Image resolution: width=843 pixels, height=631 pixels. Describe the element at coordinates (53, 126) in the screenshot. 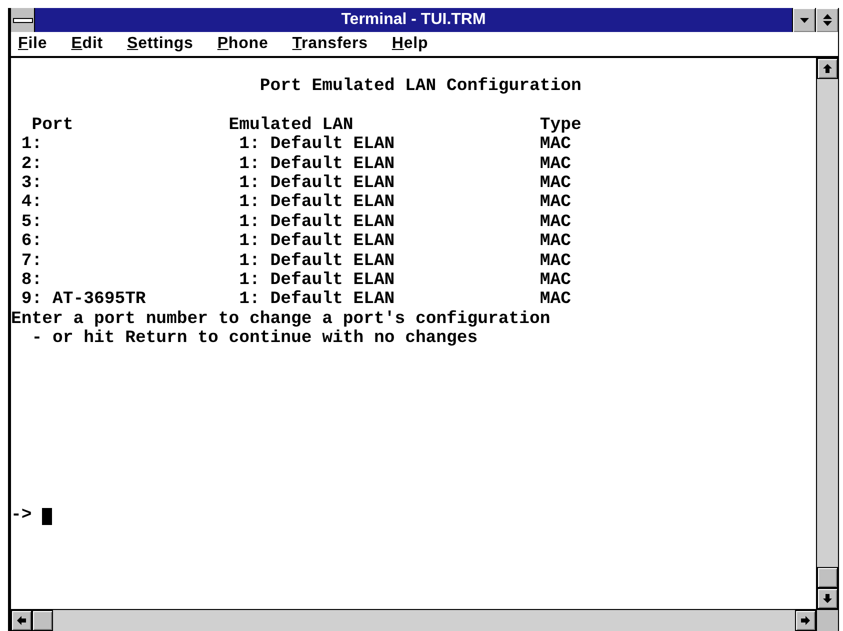

I see `column-header: Port` at that location.